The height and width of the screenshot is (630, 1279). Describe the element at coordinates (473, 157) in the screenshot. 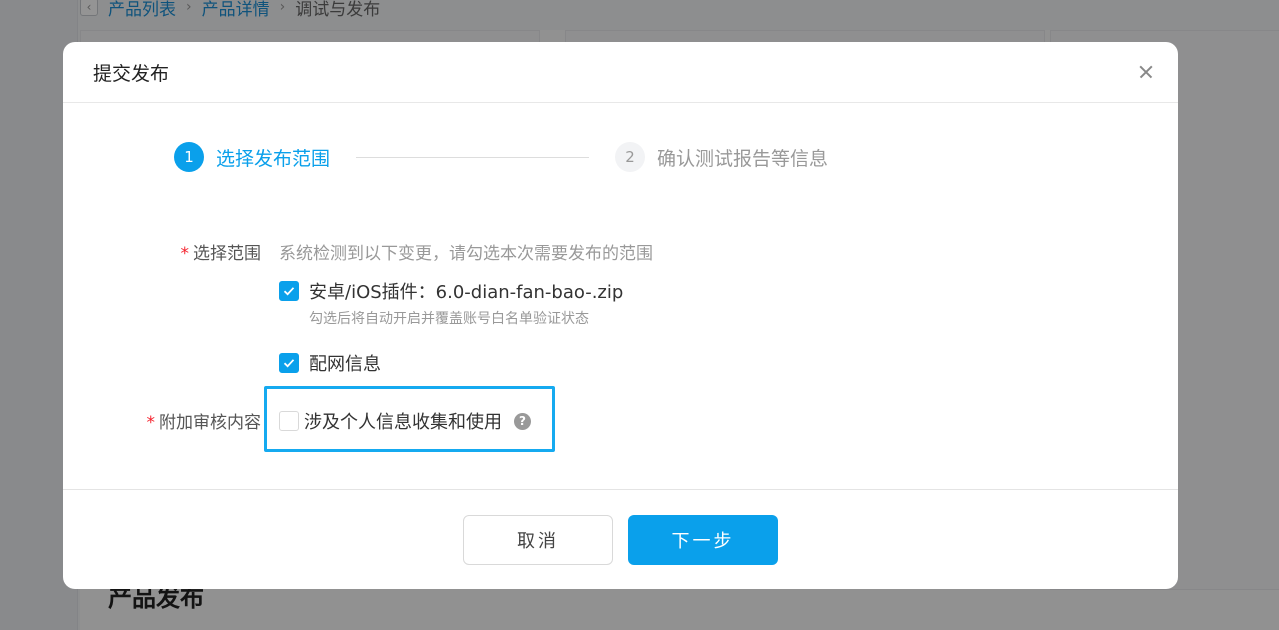

I see `step-connector` at that location.